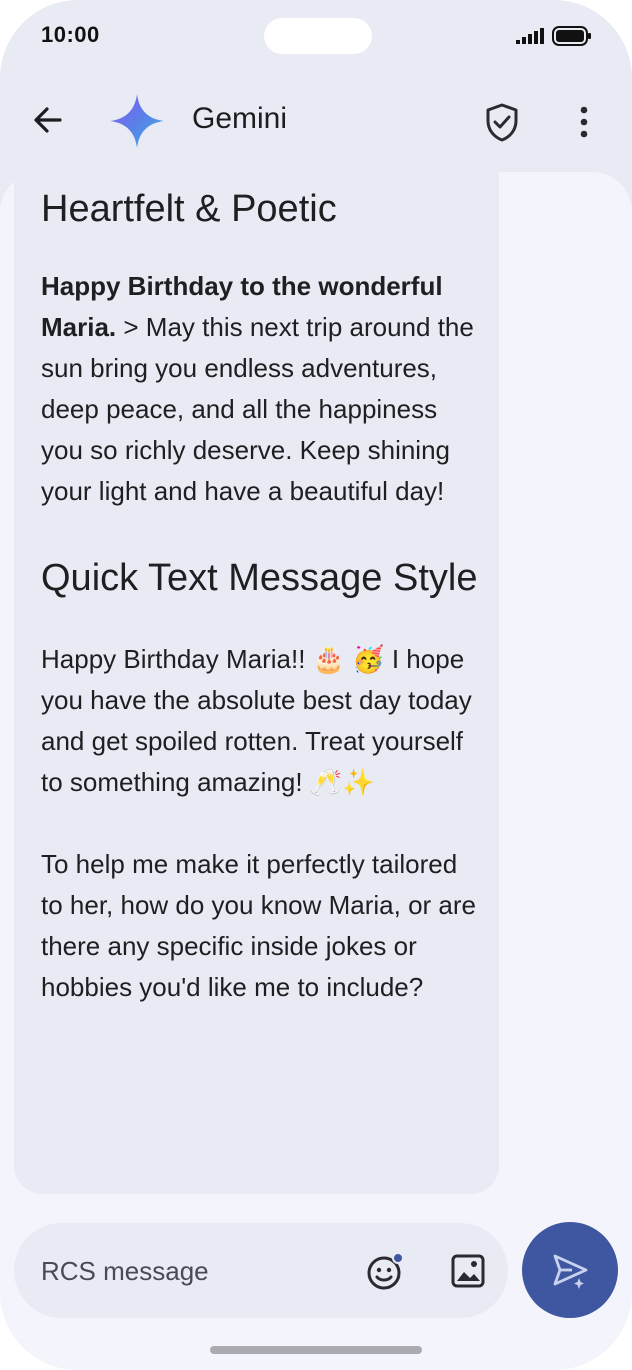 Image resolution: width=632 pixels, height=1370 pixels. What do you see at coordinates (584, 122) in the screenshot?
I see `more-vert-icon` at bounding box center [584, 122].